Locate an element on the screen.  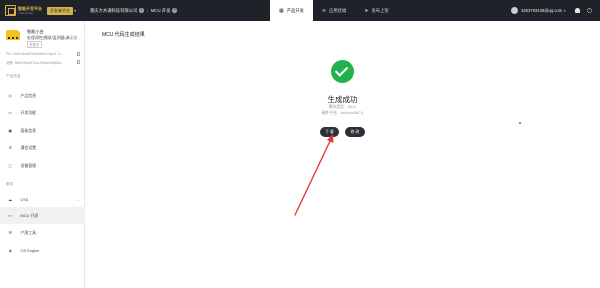
info-icon: ! is located at coordinates (141, 10).